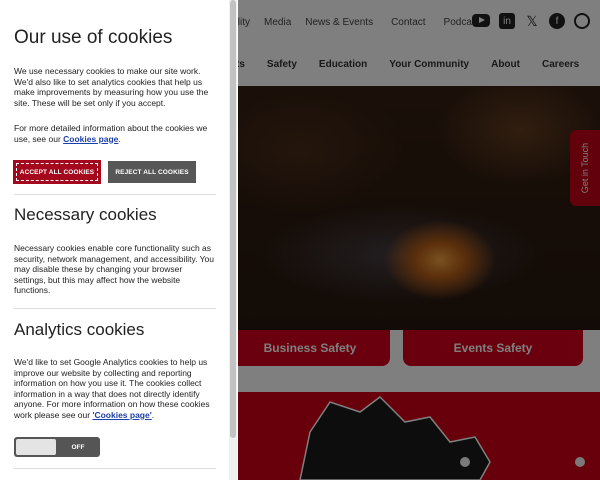 Image resolution: width=600 pixels, height=480 pixels. What do you see at coordinates (121, 415) in the screenshot?
I see `analytics-cookies-page-link: 'Cookies page'` at bounding box center [121, 415].